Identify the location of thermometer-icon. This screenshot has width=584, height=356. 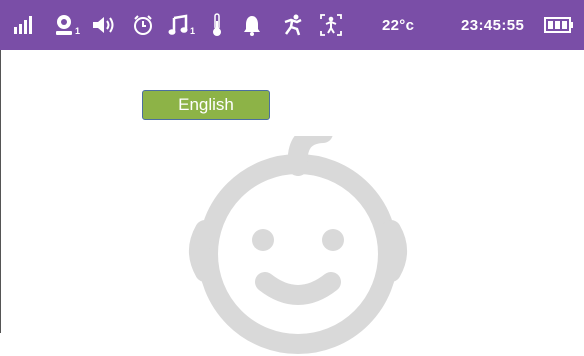
(217, 25).